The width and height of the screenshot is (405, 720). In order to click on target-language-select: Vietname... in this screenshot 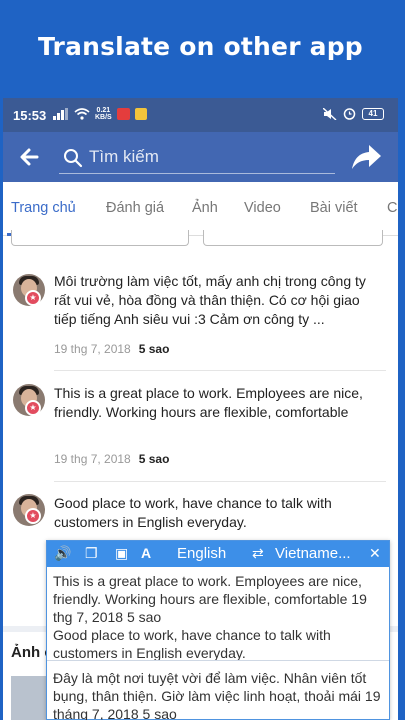, I will do `click(313, 553)`.